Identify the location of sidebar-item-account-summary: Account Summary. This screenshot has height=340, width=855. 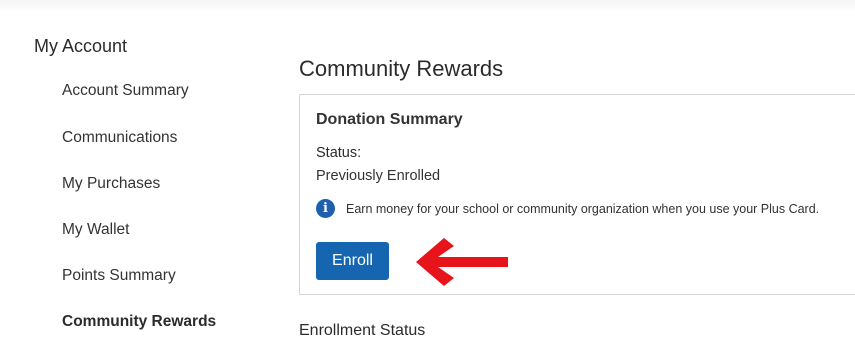
(125, 91).